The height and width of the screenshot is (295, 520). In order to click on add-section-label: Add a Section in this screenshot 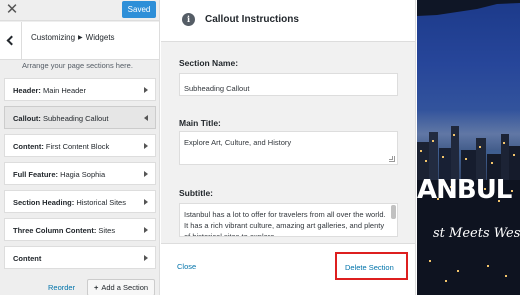, I will do `click(125, 287)`.